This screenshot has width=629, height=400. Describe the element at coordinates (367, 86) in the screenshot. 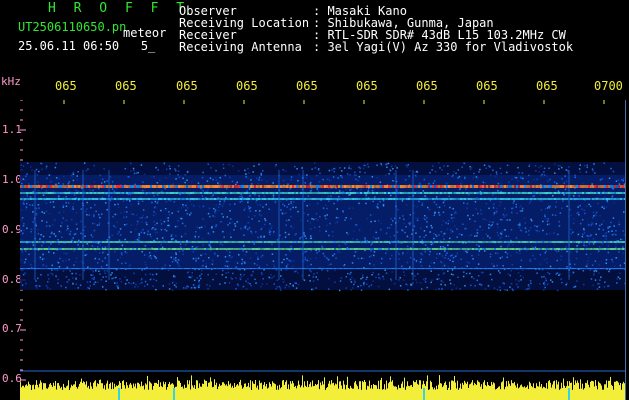

I see `x-tick: 065` at that location.